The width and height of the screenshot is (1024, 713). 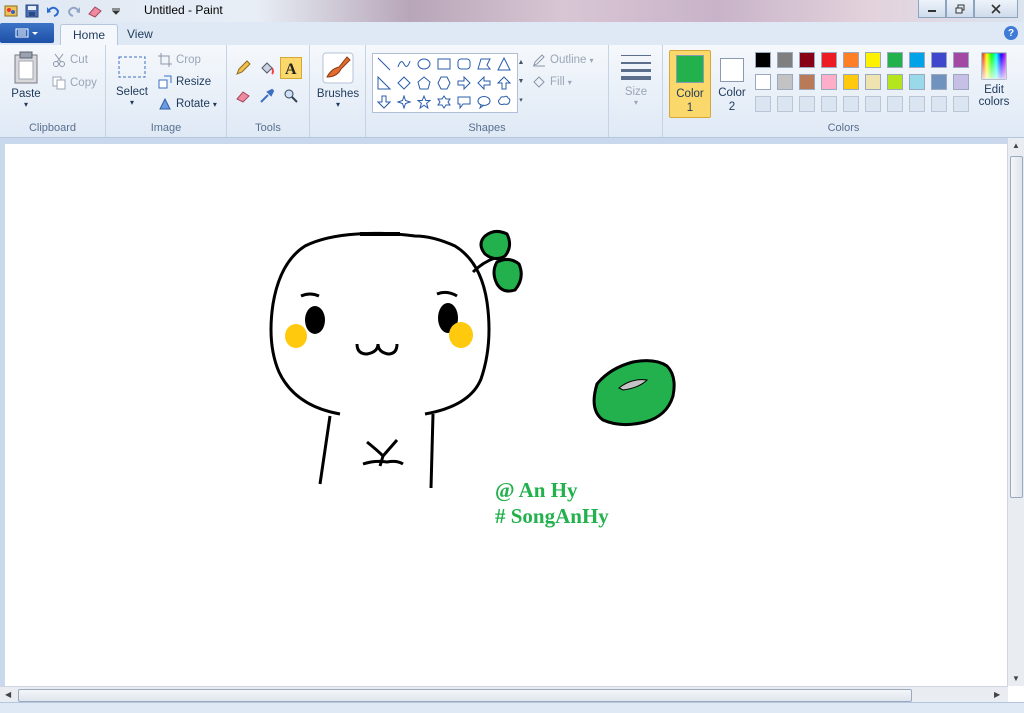 I want to click on rotate-button: Rotate ▾, so click(x=187, y=104).